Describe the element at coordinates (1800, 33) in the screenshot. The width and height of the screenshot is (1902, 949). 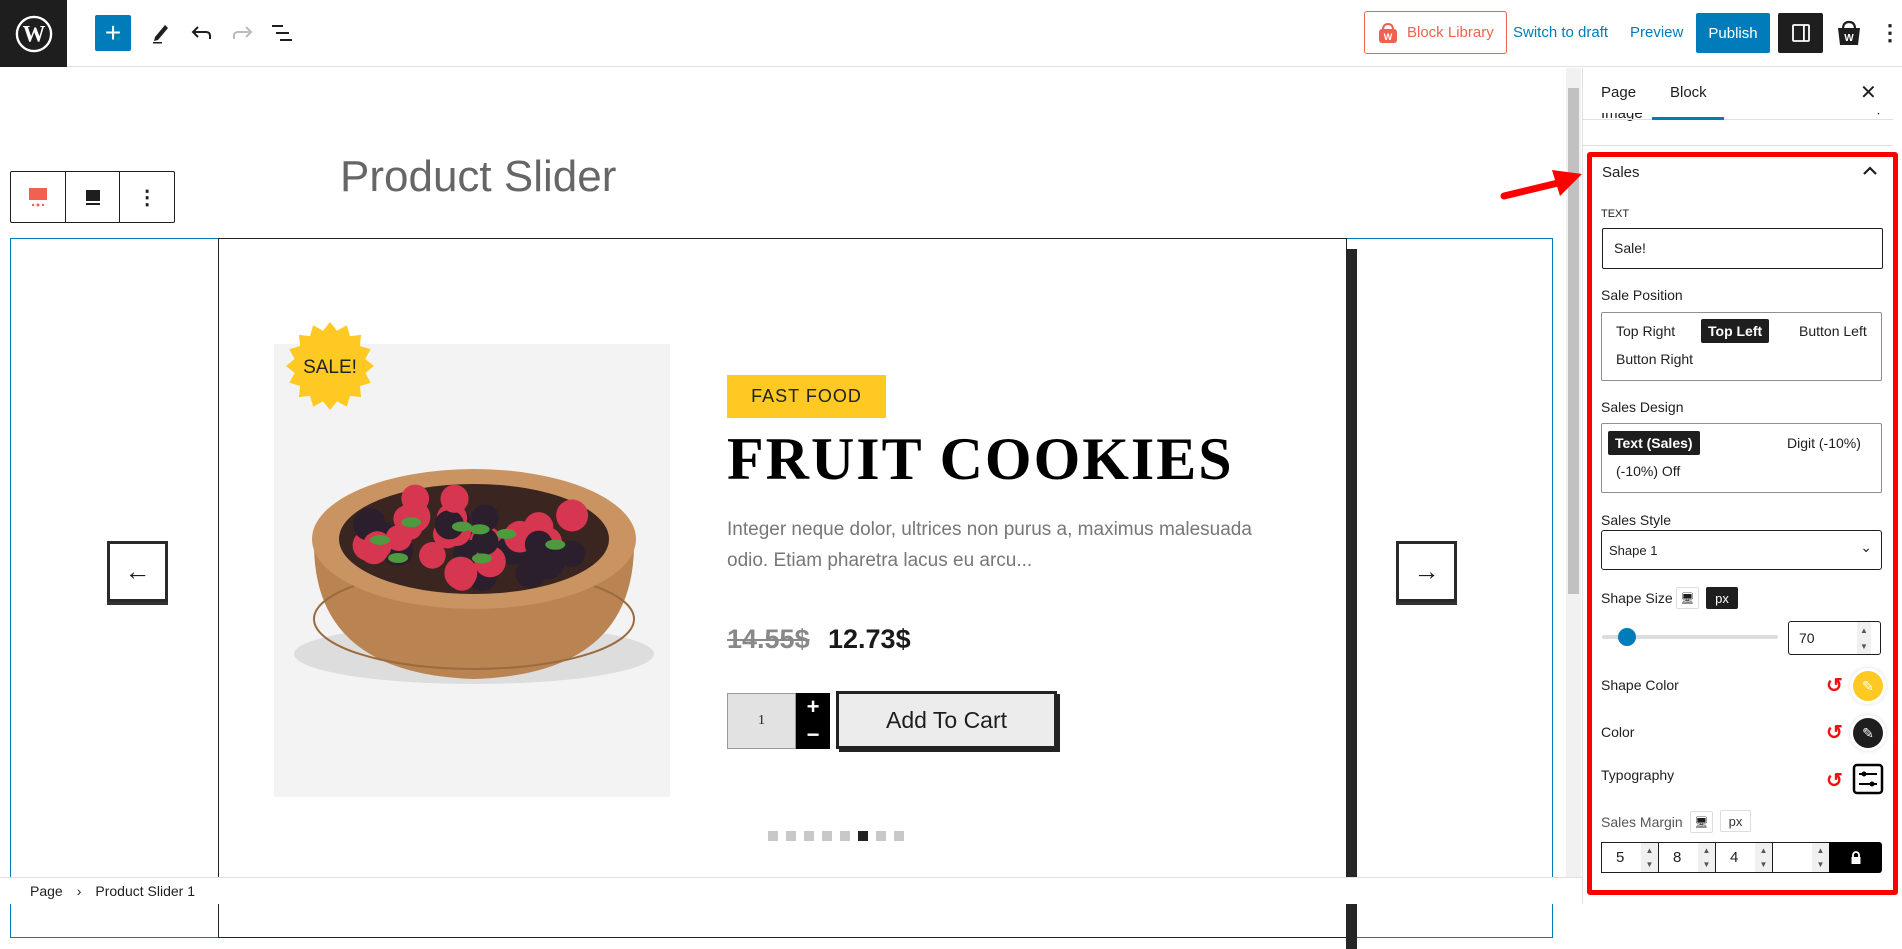
I see `settings-sidebar-toggle` at that location.